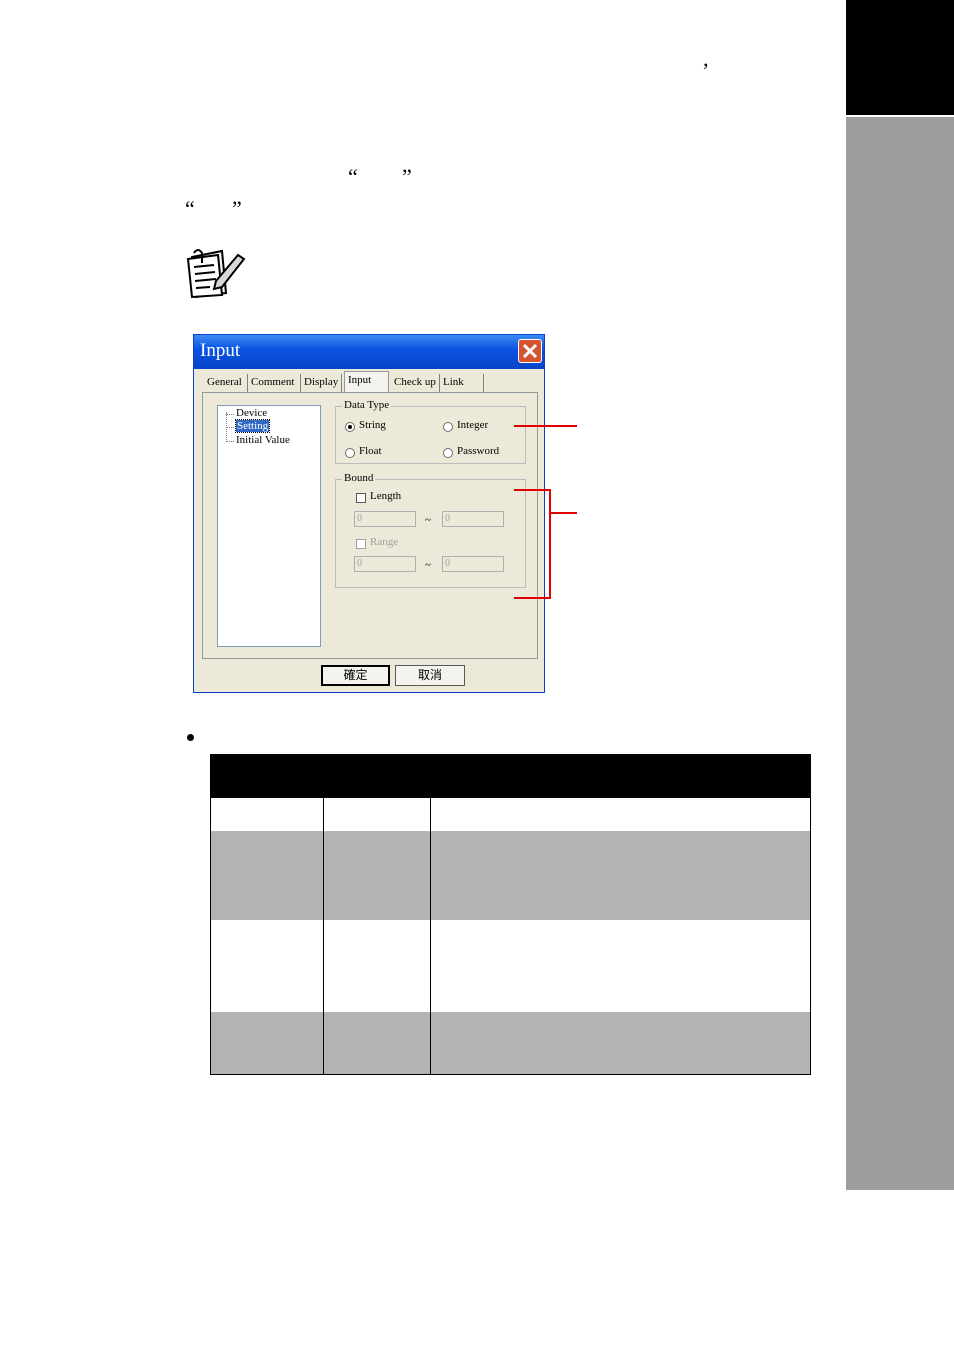 This screenshot has width=954, height=1352. Describe the element at coordinates (237, 208) in the screenshot. I see `close-quote-2: ”` at that location.